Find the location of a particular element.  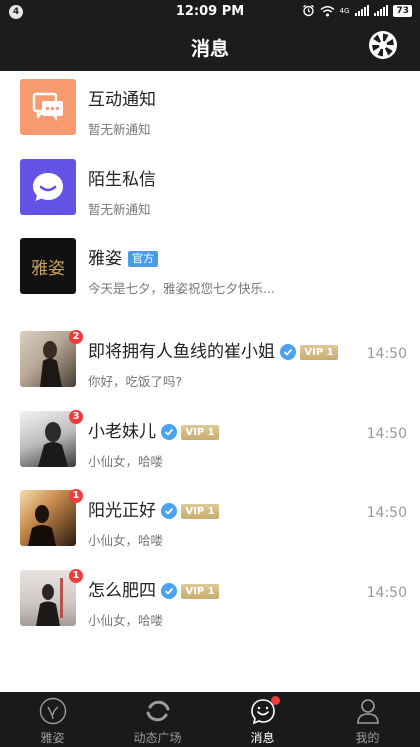

person-icon is located at coordinates (367, 711).